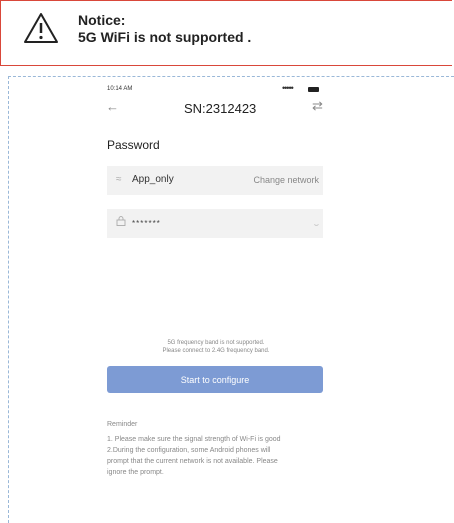  What do you see at coordinates (102, 20) in the screenshot?
I see `notice-title: Notice:` at bounding box center [102, 20].